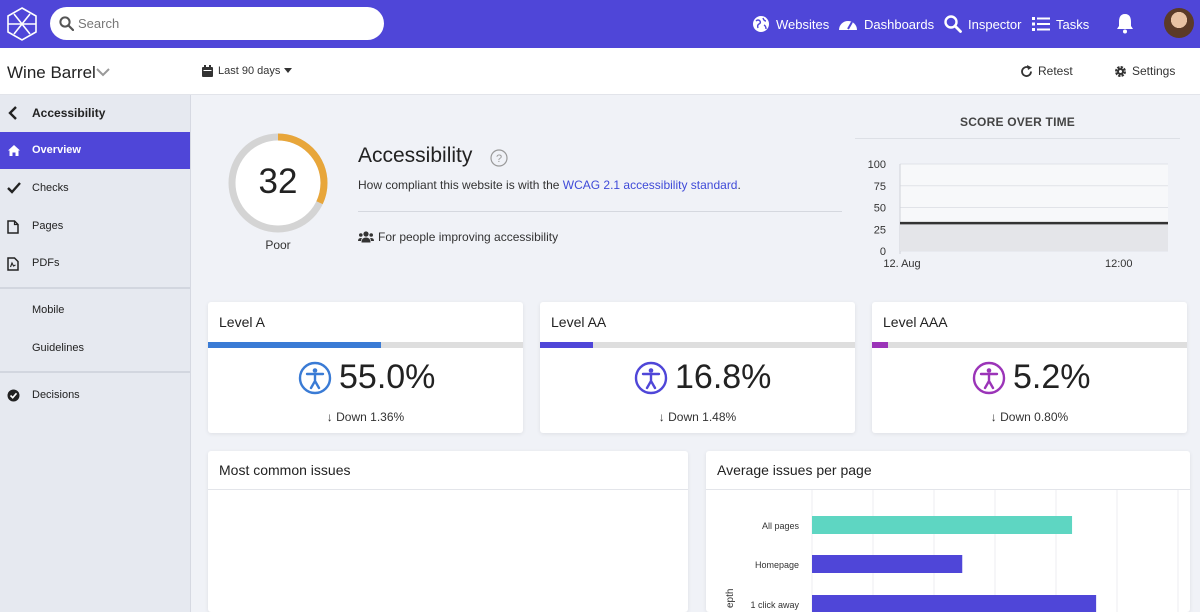 The width and height of the screenshot is (1200, 612). What do you see at coordinates (242, 322) in the screenshot?
I see `level-title: Level A` at bounding box center [242, 322].